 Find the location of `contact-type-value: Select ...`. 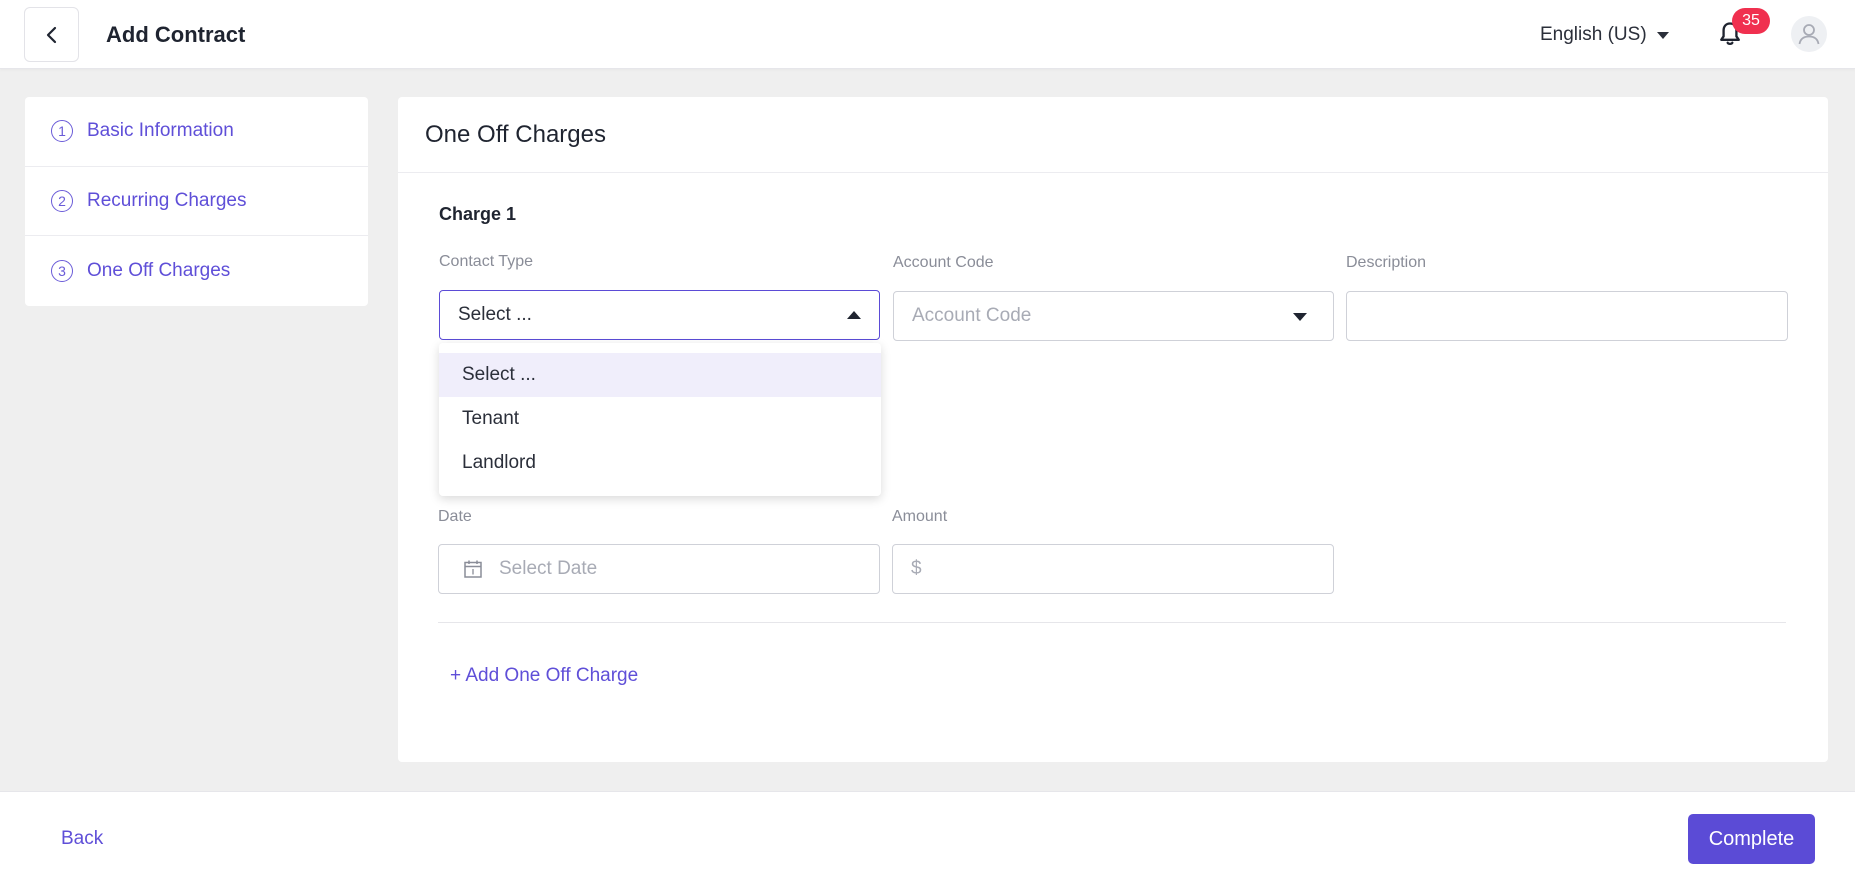

contact-type-value: Select ... is located at coordinates (495, 314).